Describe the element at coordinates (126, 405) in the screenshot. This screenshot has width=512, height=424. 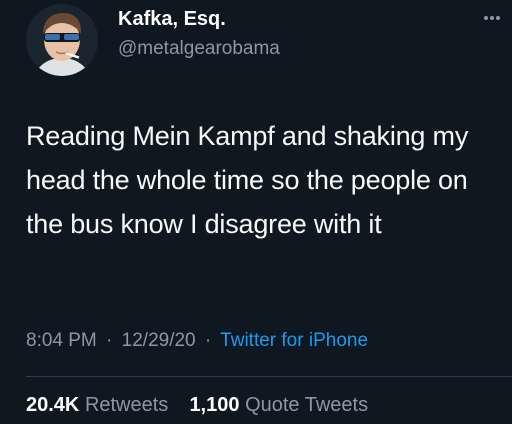
I see `retweets-label: Retweets` at that location.